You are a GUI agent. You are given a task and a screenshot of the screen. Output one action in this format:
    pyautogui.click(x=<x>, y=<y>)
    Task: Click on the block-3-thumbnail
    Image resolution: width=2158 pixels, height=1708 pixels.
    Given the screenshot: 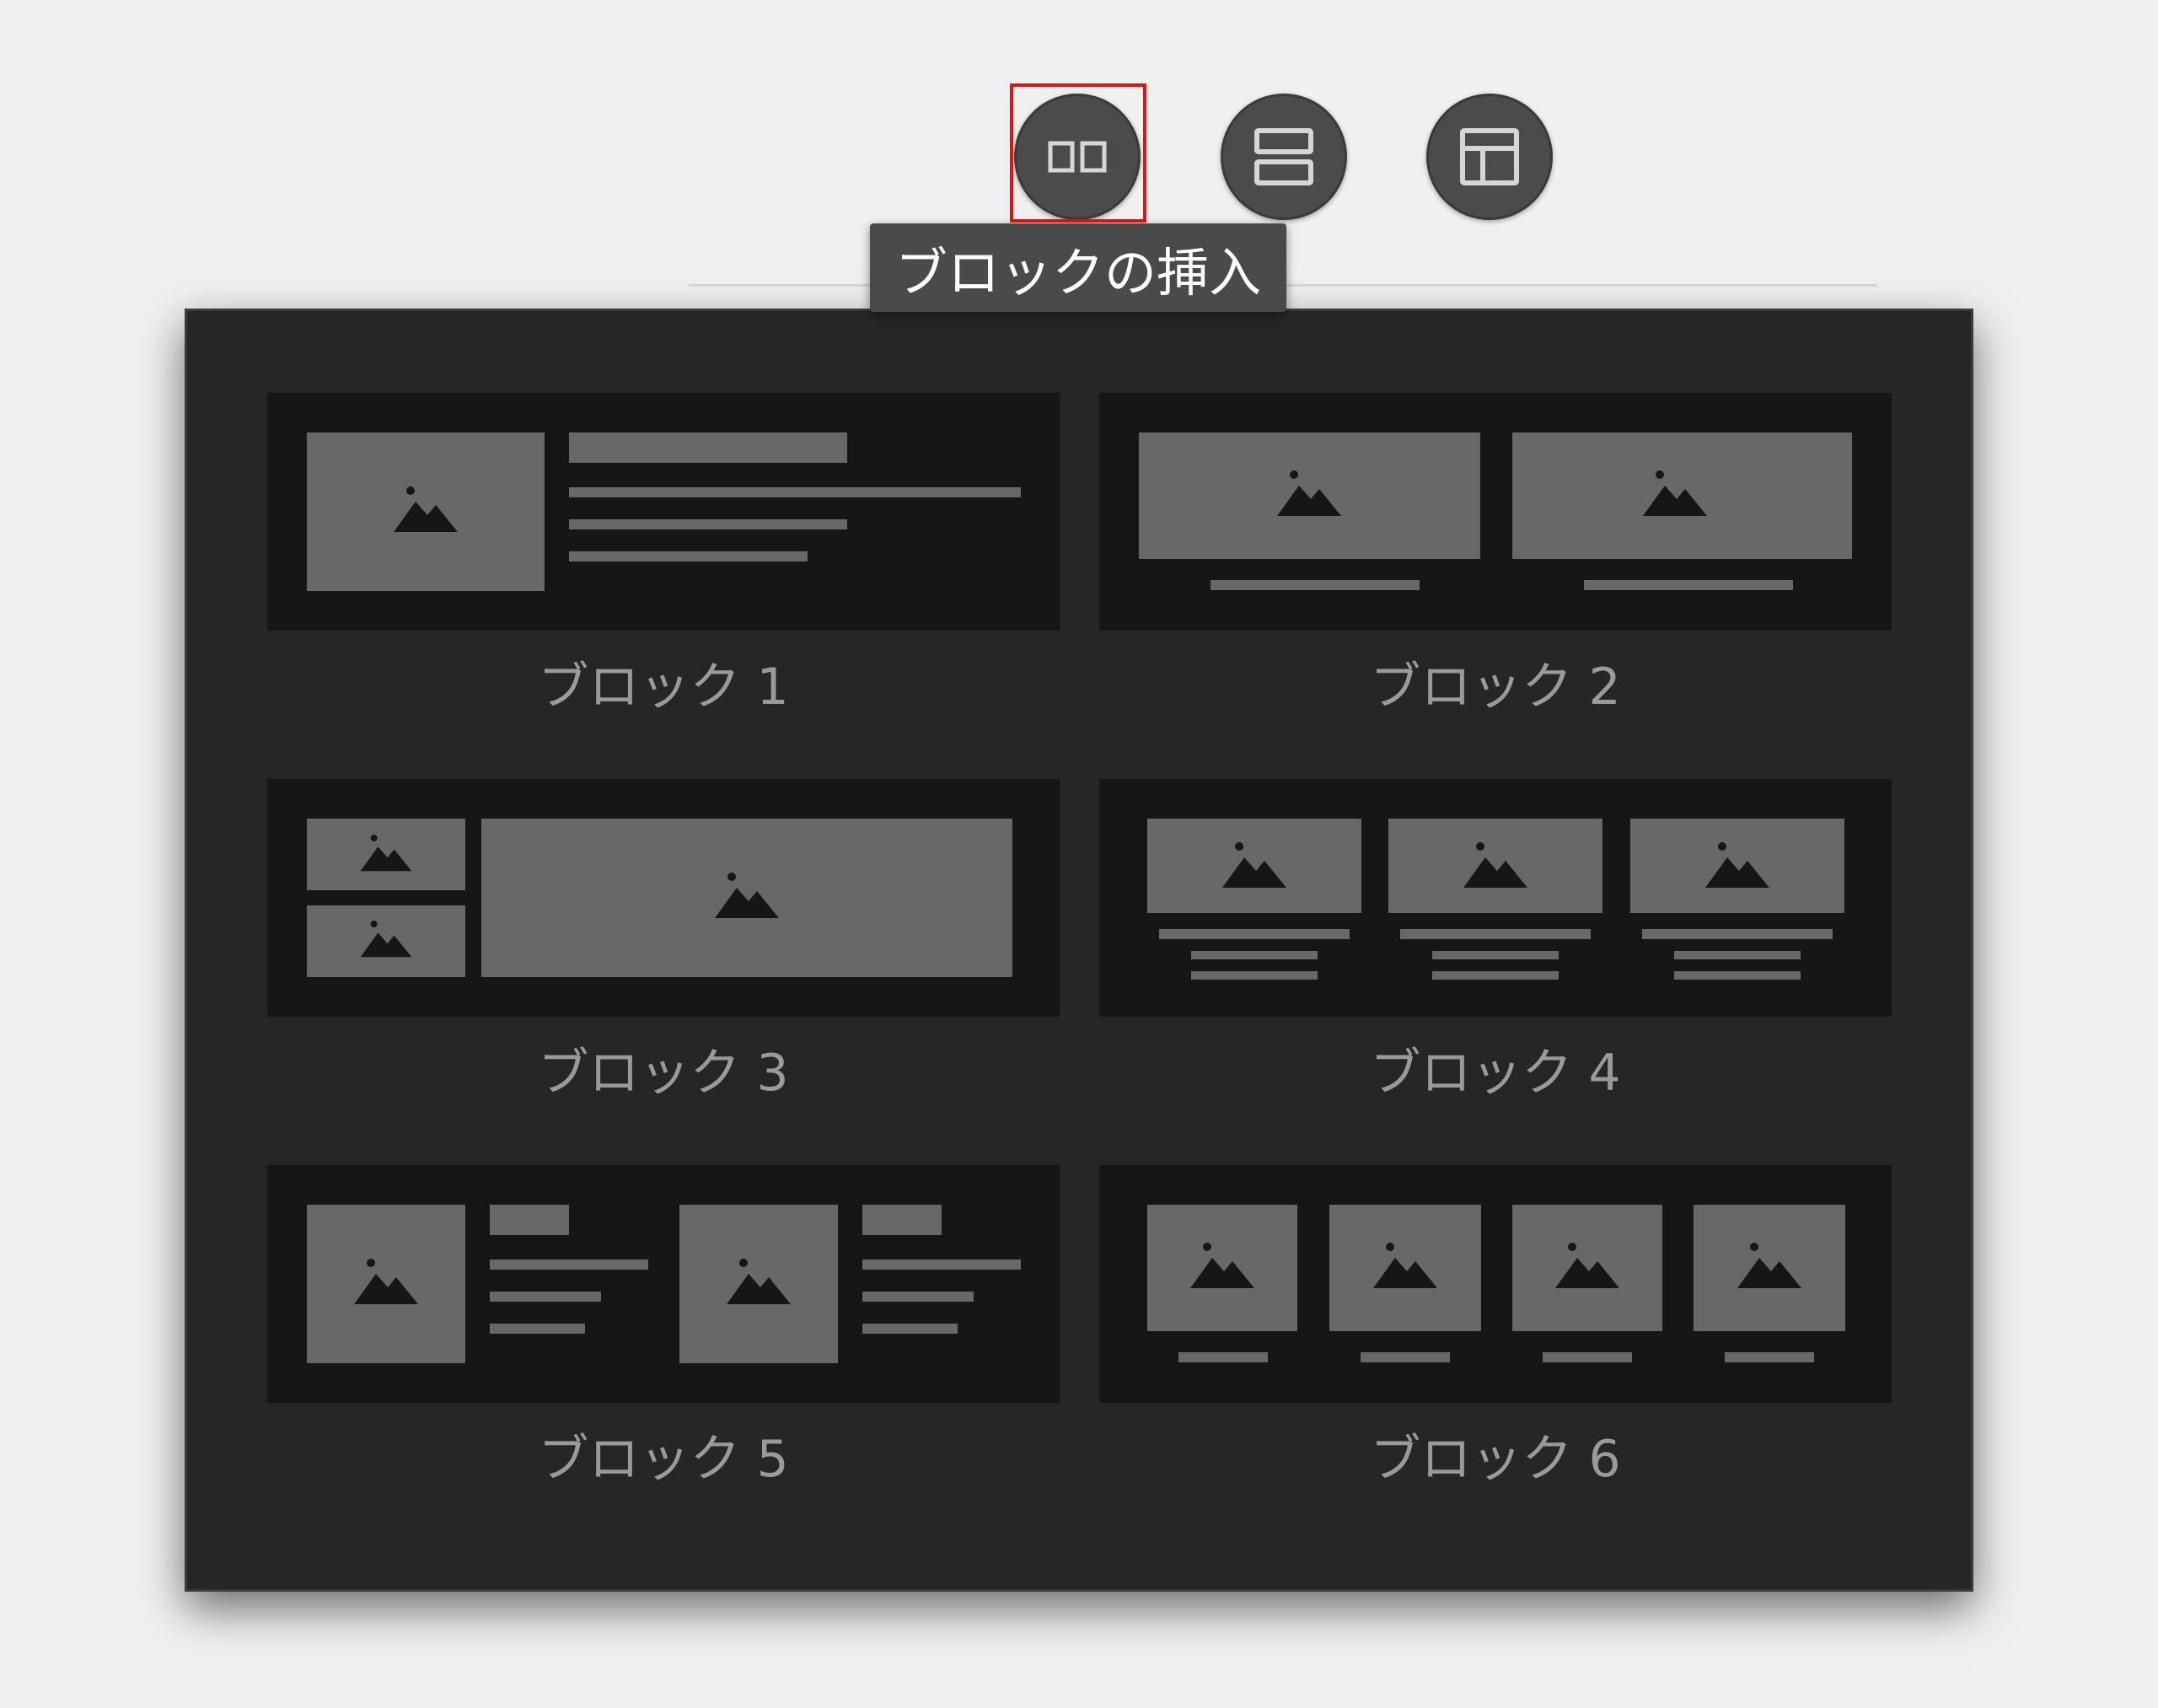 What is the action you would take?
    pyautogui.click(x=663, y=898)
    